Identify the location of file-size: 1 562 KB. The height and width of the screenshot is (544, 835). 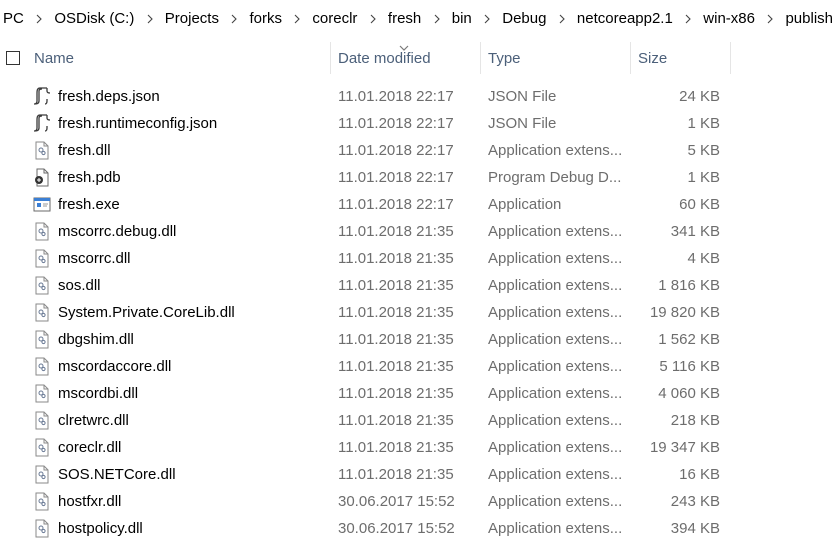
(689, 339).